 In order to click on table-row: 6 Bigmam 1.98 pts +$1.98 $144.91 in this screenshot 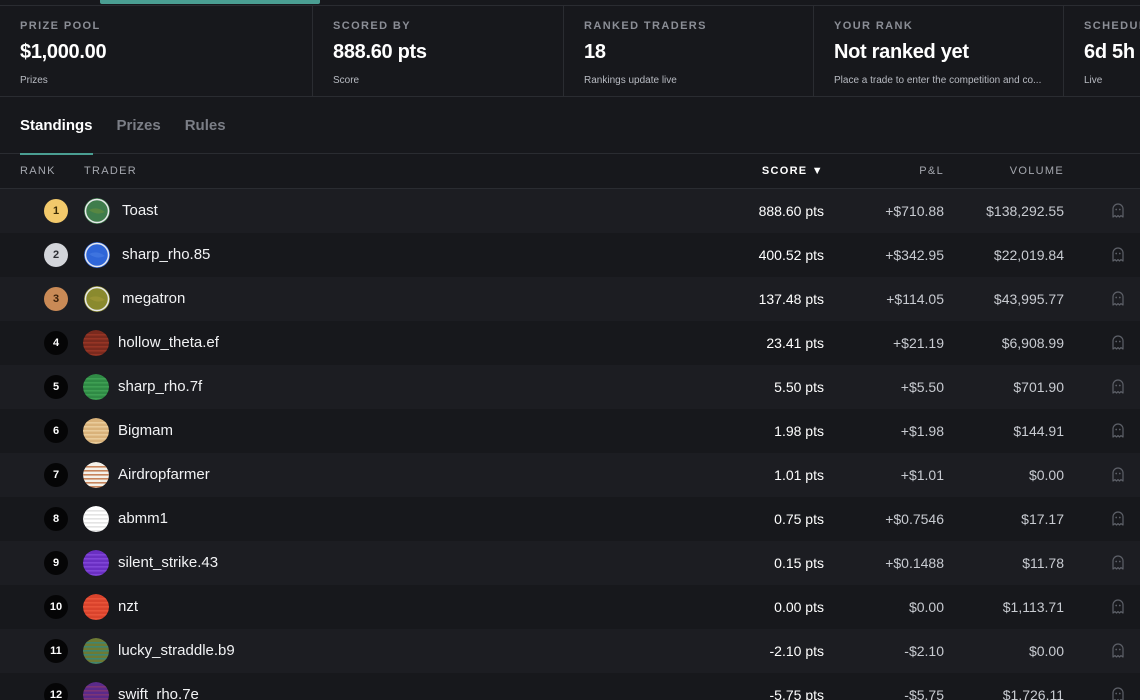, I will do `click(570, 431)`.